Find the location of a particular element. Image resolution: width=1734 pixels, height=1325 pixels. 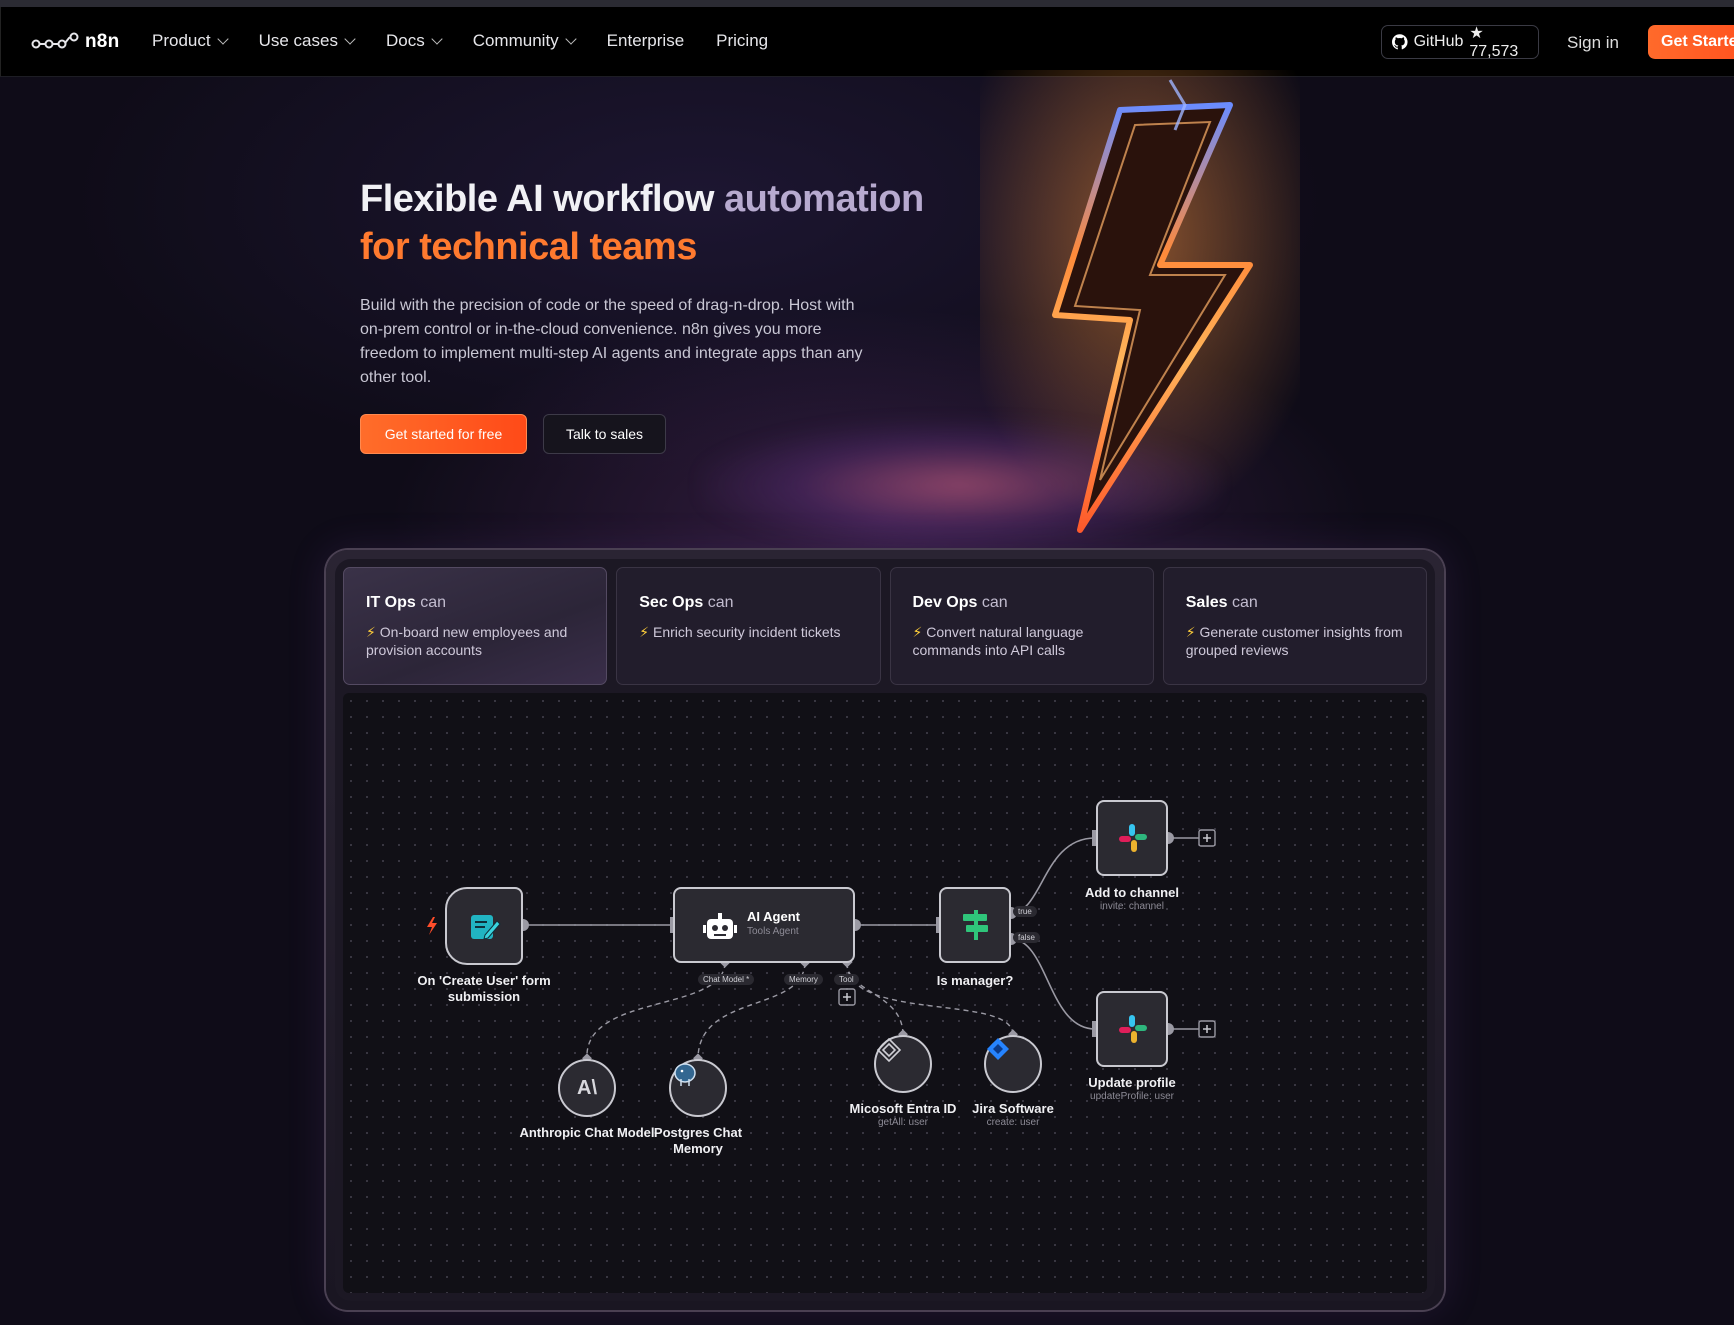

nav-item-enterprise: Enterprise is located at coordinates (645, 41).